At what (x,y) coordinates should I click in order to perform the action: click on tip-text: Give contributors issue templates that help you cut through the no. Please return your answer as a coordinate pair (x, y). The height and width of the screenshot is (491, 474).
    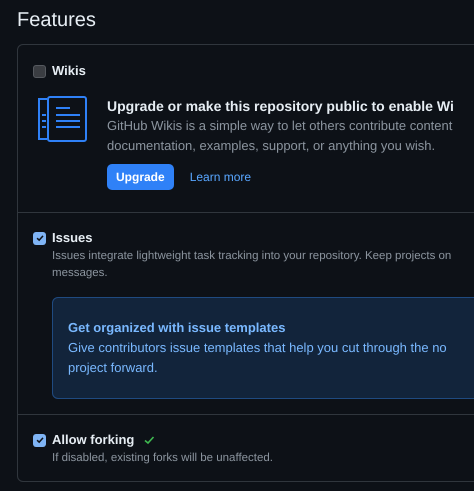
    Looking at the image, I should click on (258, 348).